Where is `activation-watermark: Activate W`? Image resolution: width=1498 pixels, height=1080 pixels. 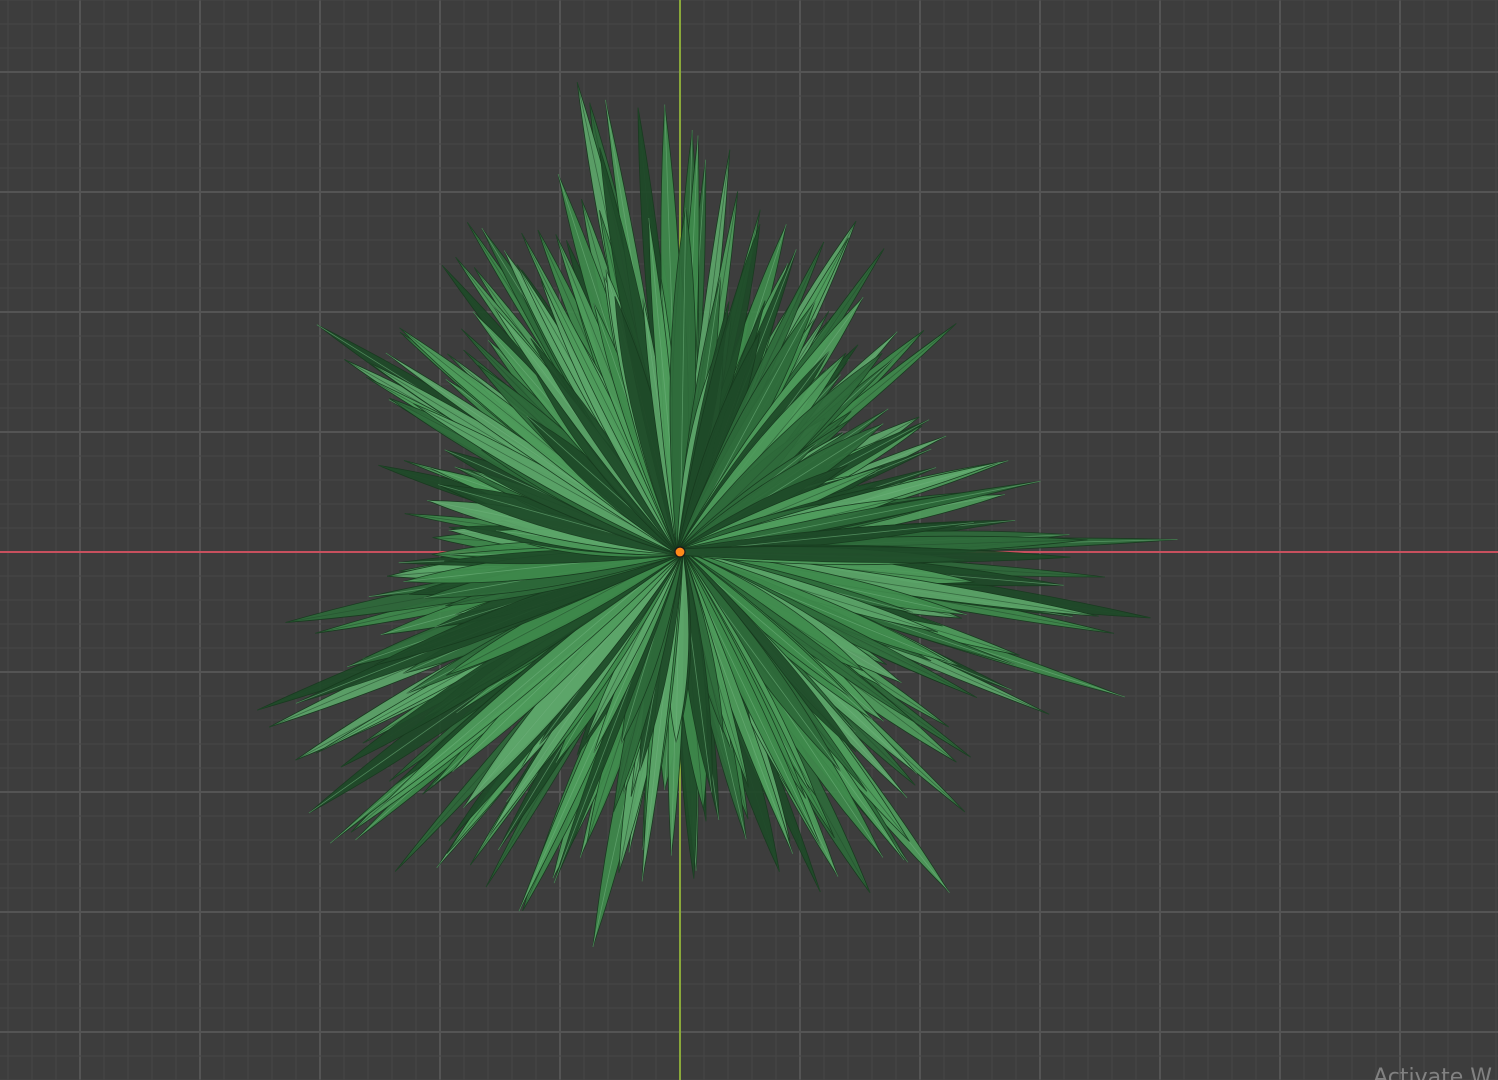 activation-watermark: Activate W is located at coordinates (1432, 1072).